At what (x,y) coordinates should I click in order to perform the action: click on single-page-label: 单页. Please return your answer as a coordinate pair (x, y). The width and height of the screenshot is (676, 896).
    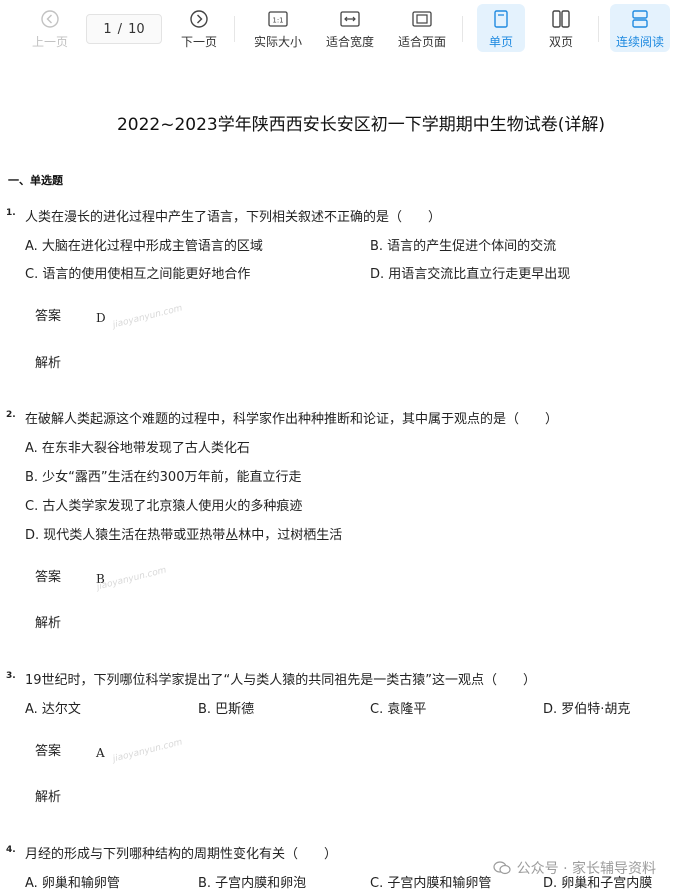
    Looking at the image, I should click on (500, 42).